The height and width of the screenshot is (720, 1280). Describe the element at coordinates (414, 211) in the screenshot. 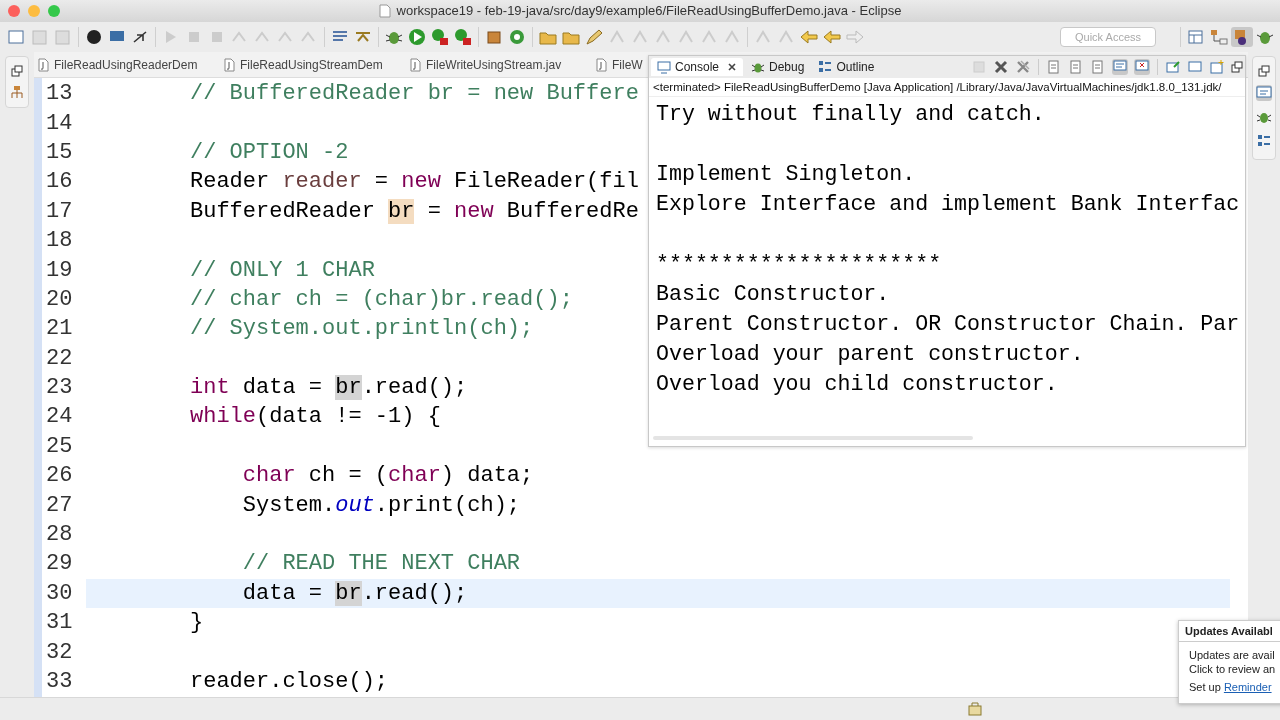

I see `code-line: BufferedReader br = new BufferedRe` at that location.